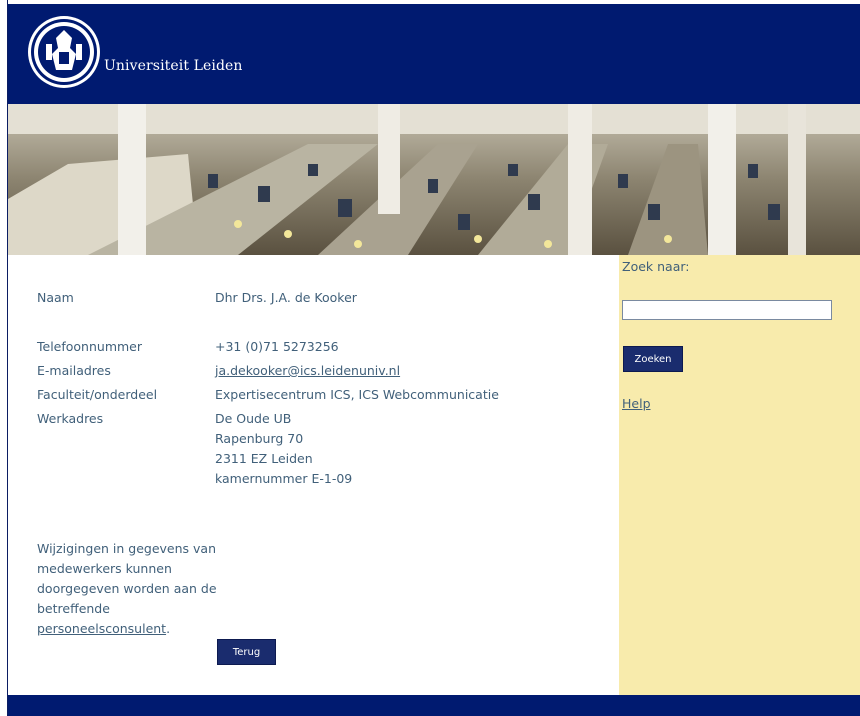  Describe the element at coordinates (101, 628) in the screenshot. I see `personeelsconsulent-link: personeelsconsulent` at that location.